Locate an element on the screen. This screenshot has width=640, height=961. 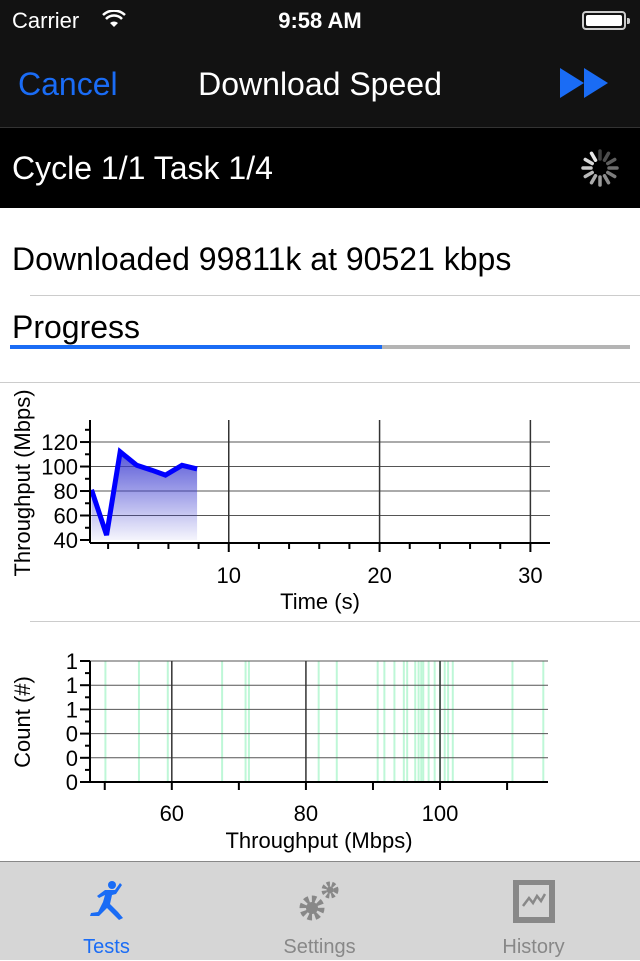
activity-spinner-icon is located at coordinates (600, 168).